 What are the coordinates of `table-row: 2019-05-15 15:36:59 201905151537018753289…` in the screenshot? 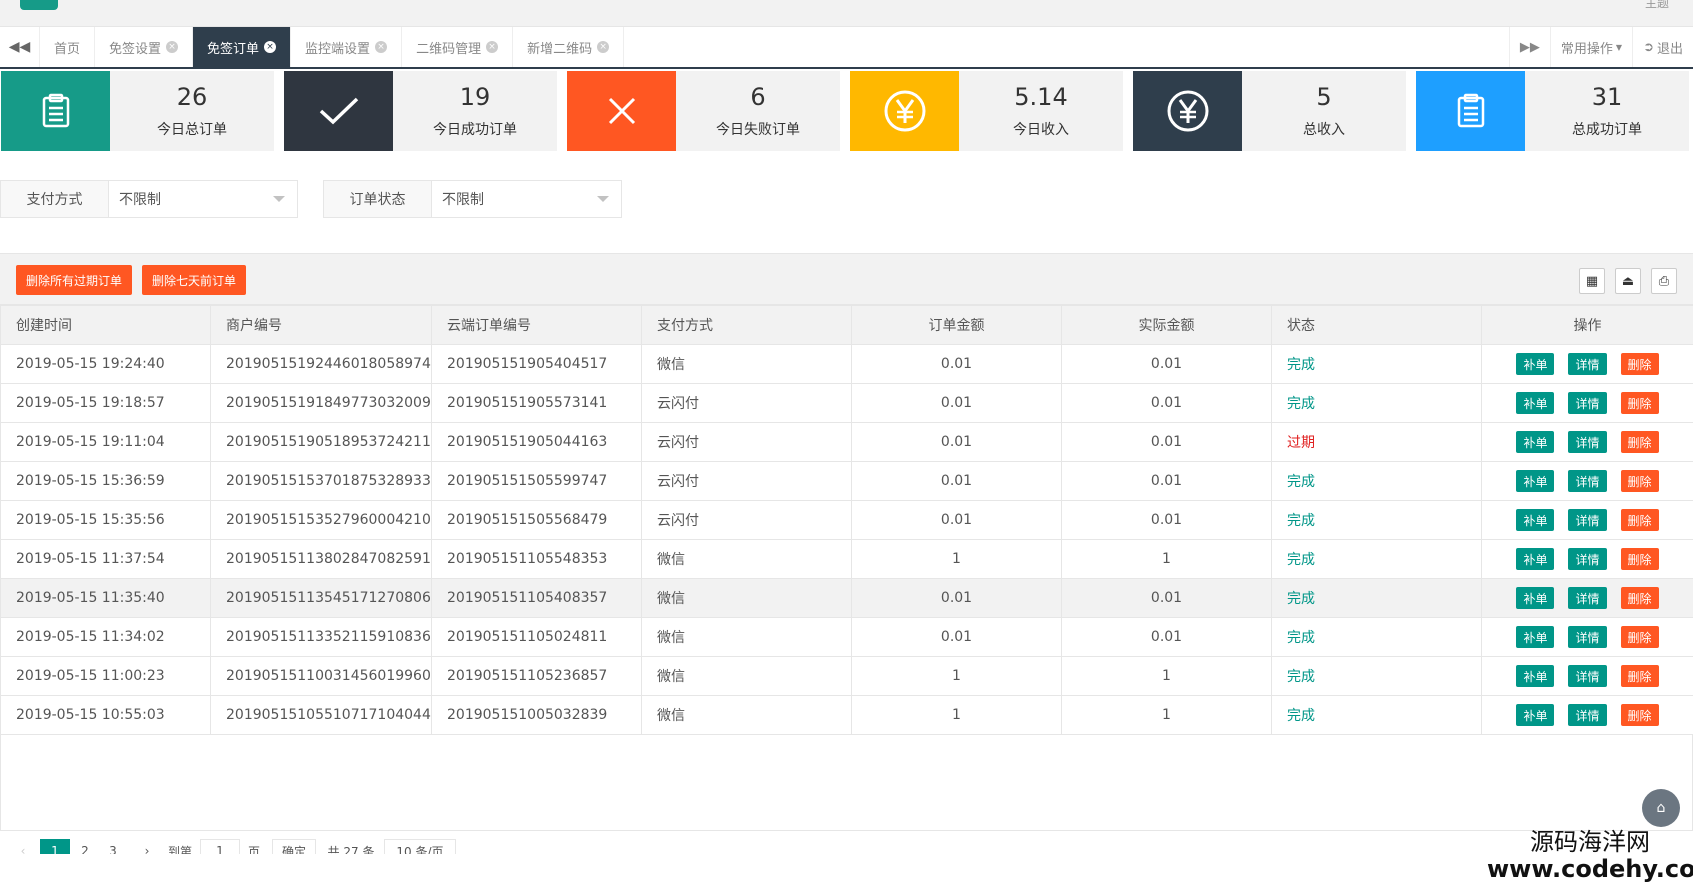 It's located at (846, 481).